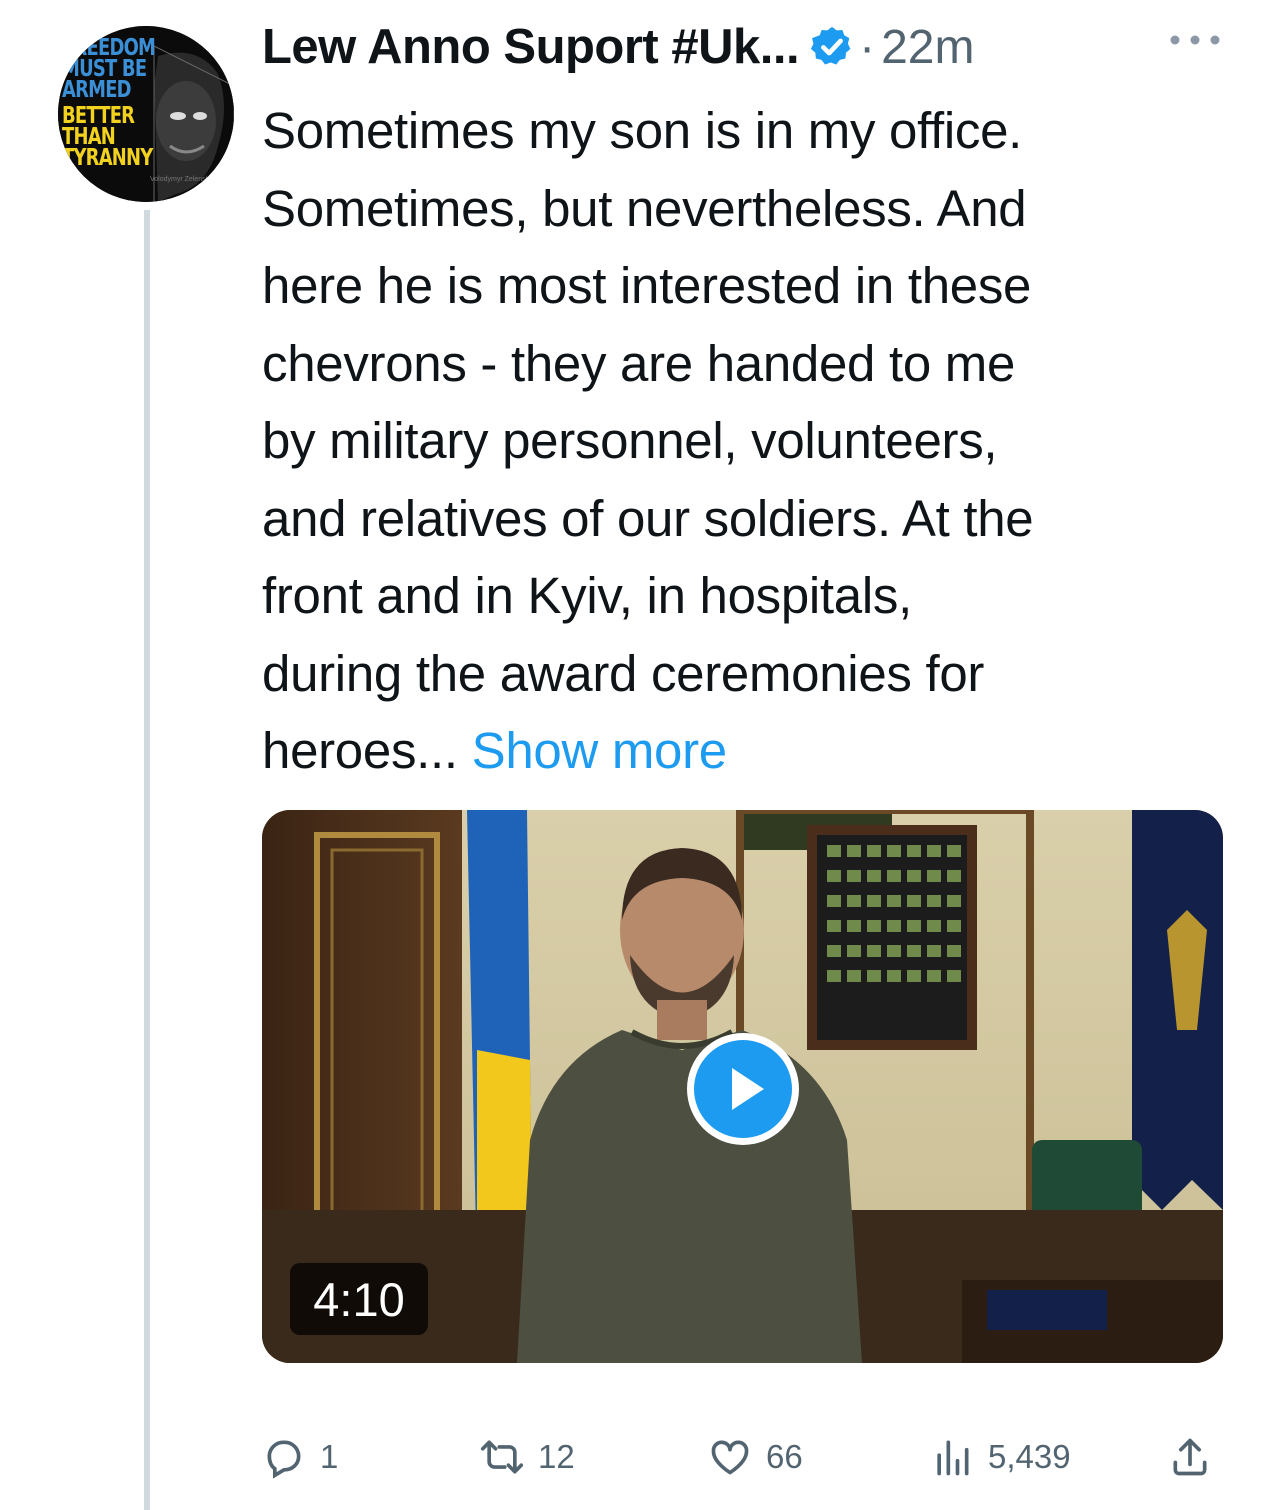  I want to click on tweet-header: Lew Anno Suport #Uk... · 22m, so click(618, 47).